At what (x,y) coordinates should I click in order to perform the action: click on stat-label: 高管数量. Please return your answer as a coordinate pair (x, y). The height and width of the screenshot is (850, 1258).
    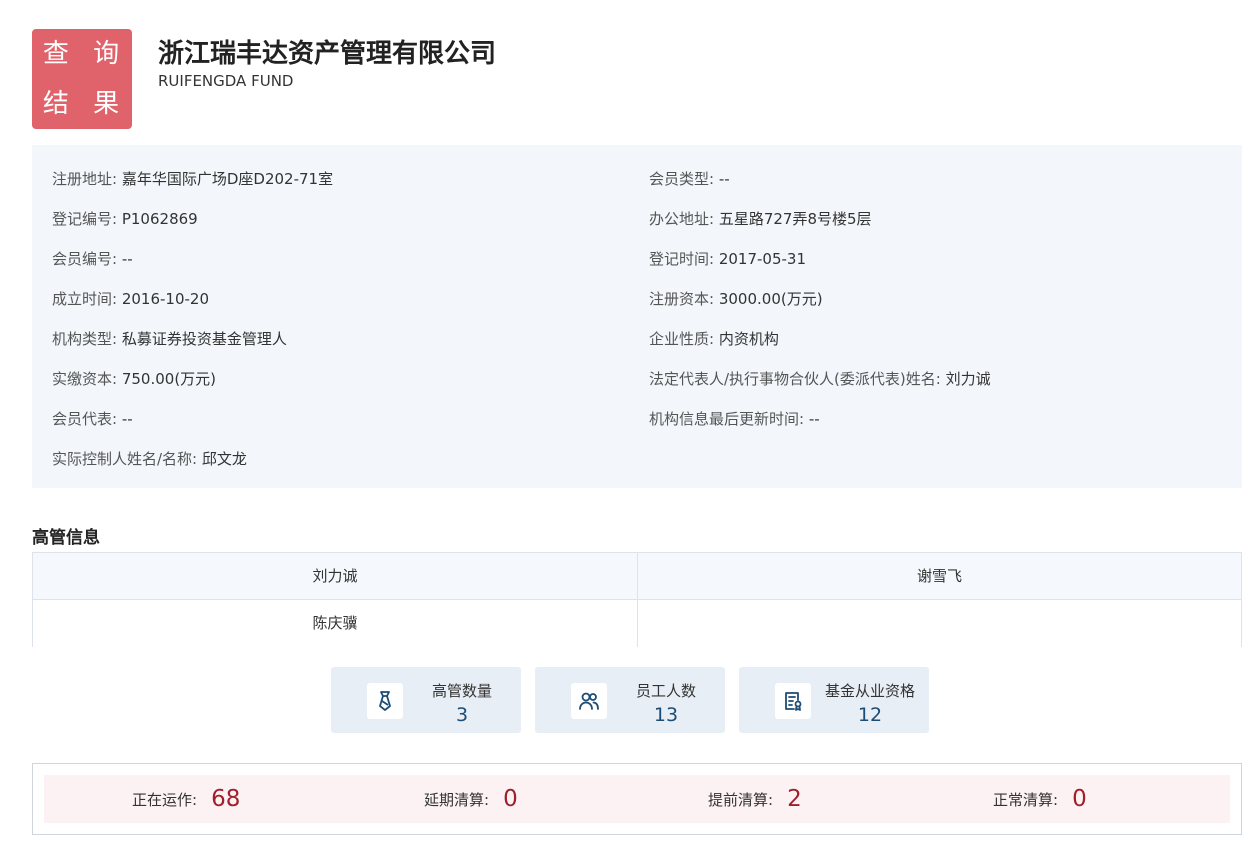
    Looking at the image, I should click on (461, 691).